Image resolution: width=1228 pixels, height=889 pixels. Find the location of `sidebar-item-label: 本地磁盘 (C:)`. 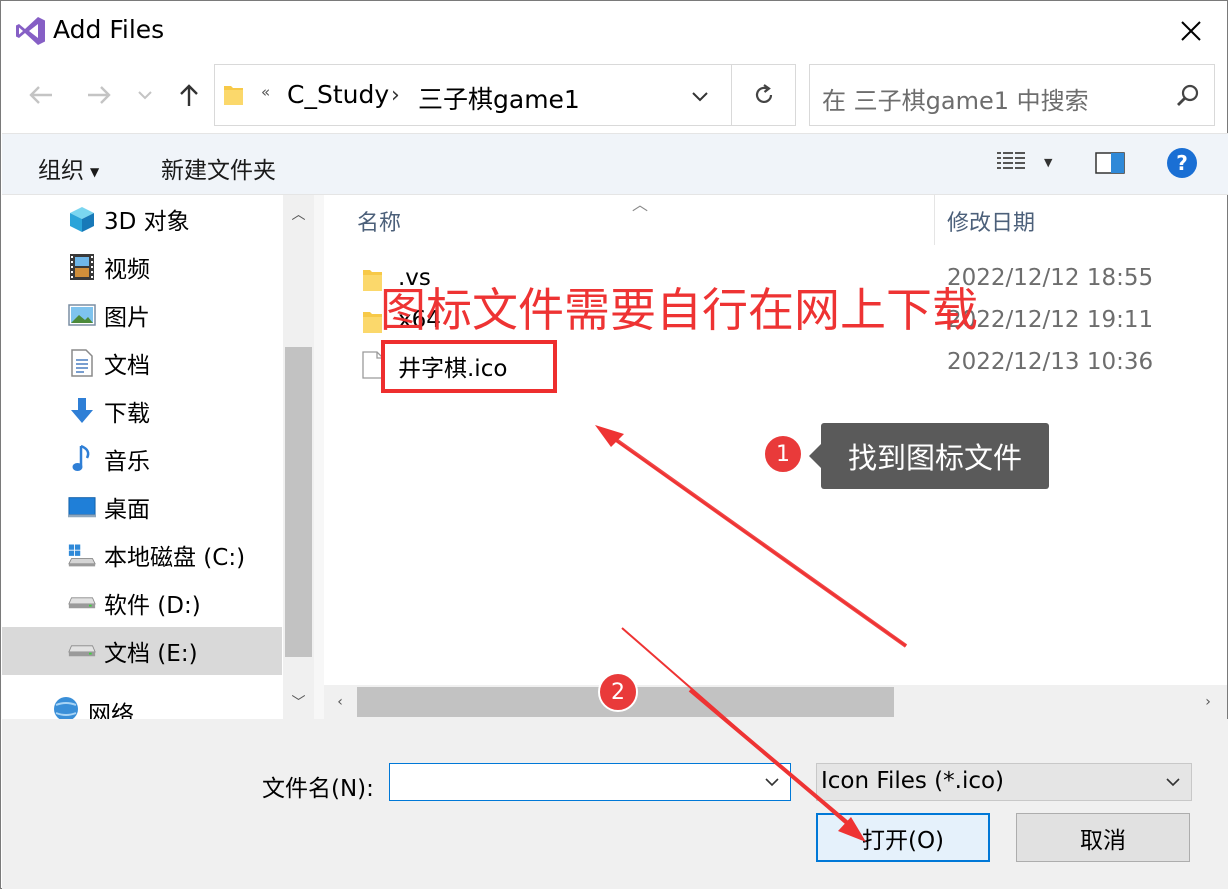

sidebar-item-label: 本地磁盘 (C:) is located at coordinates (175, 558).